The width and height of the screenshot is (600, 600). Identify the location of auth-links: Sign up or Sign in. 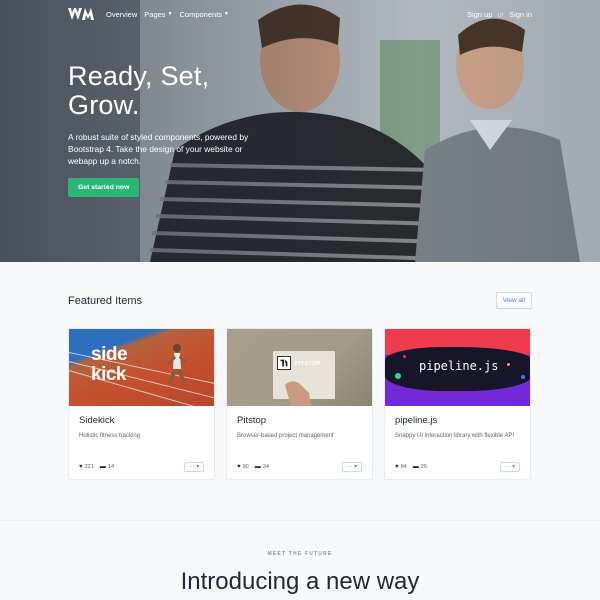
(499, 14).